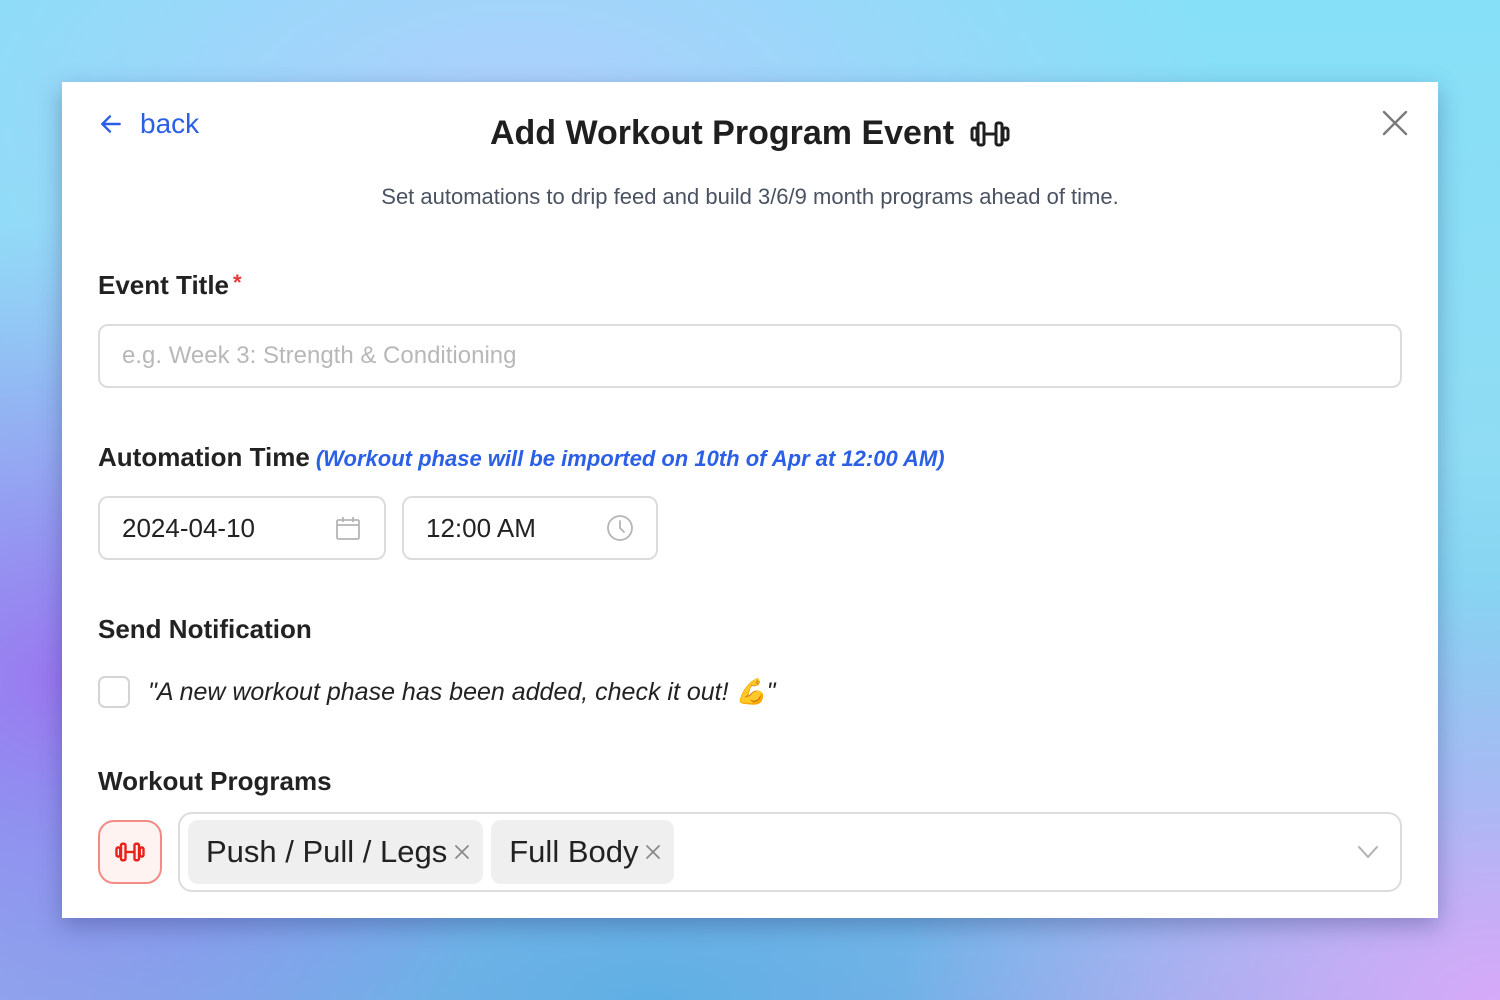  I want to click on clock-icon, so click(620, 528).